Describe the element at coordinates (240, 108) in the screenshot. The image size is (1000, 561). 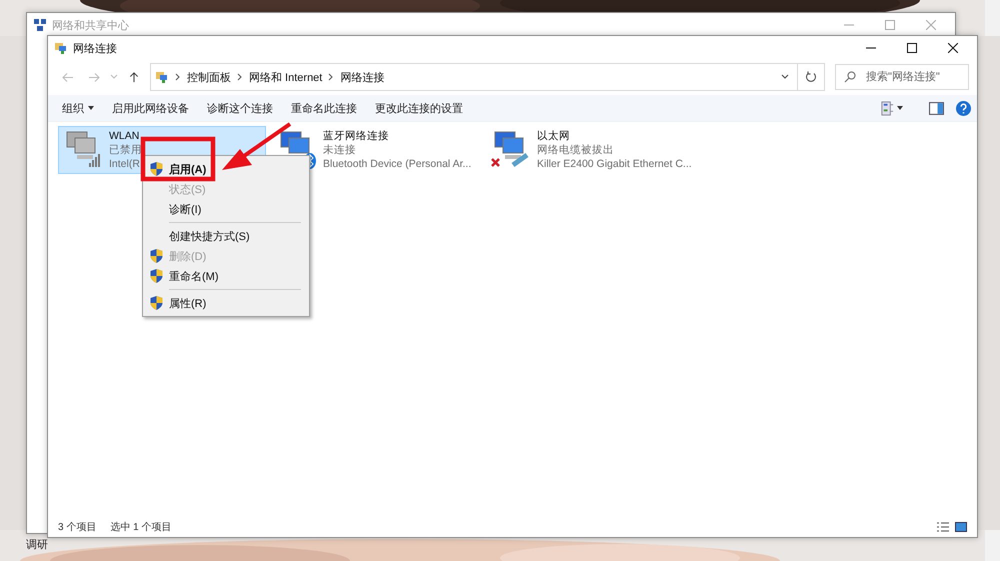
I see `command-button: 诊断这个连接` at that location.